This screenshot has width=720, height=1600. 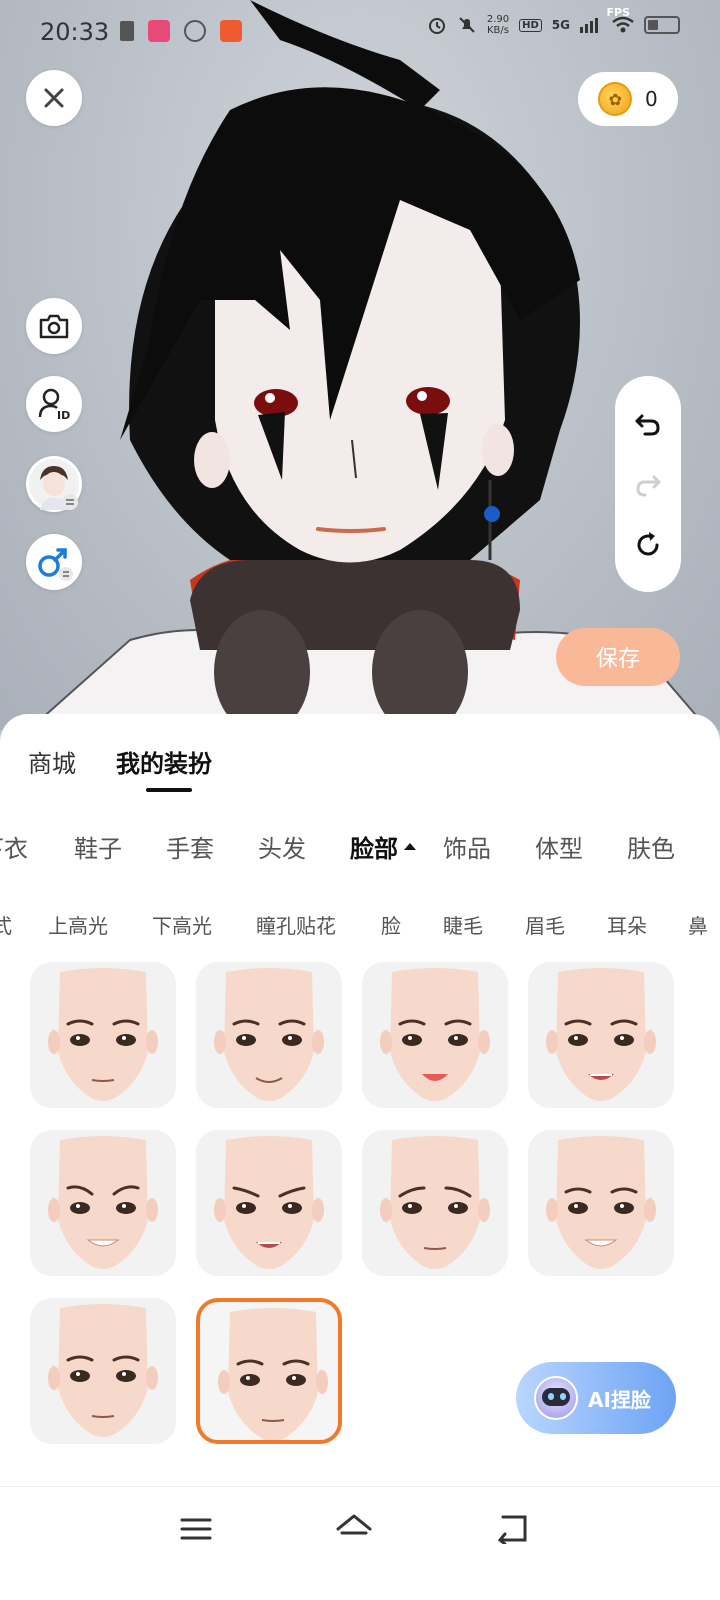 I want to click on coin-balance: ✿ 0, so click(x=628, y=99).